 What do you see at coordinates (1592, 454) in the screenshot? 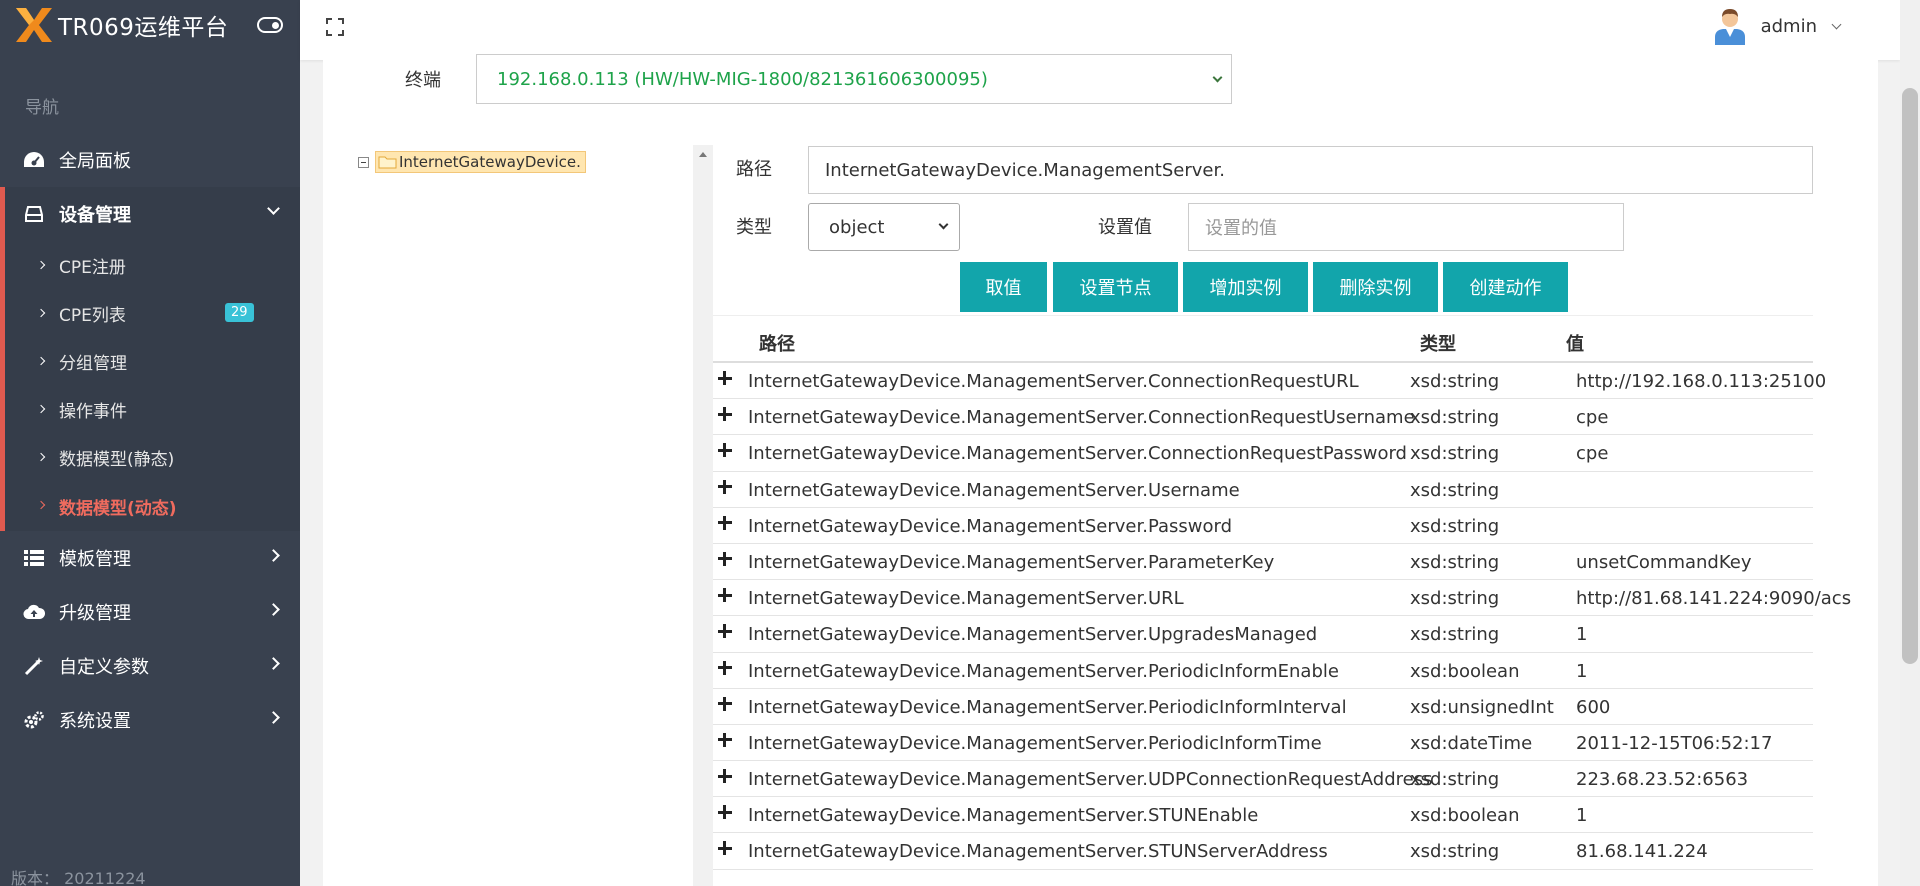
I see `cell-value: cpe` at bounding box center [1592, 454].